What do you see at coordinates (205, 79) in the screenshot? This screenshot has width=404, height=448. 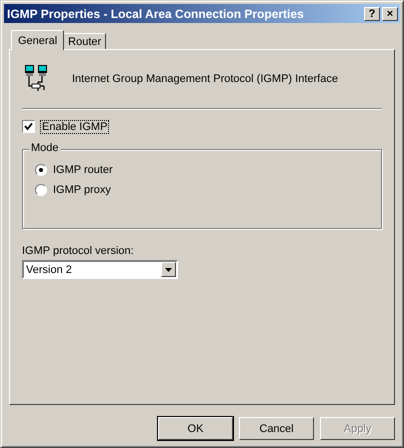 I see `header-text: Internet Group Management Protocol (IGMP) Interface` at bounding box center [205, 79].